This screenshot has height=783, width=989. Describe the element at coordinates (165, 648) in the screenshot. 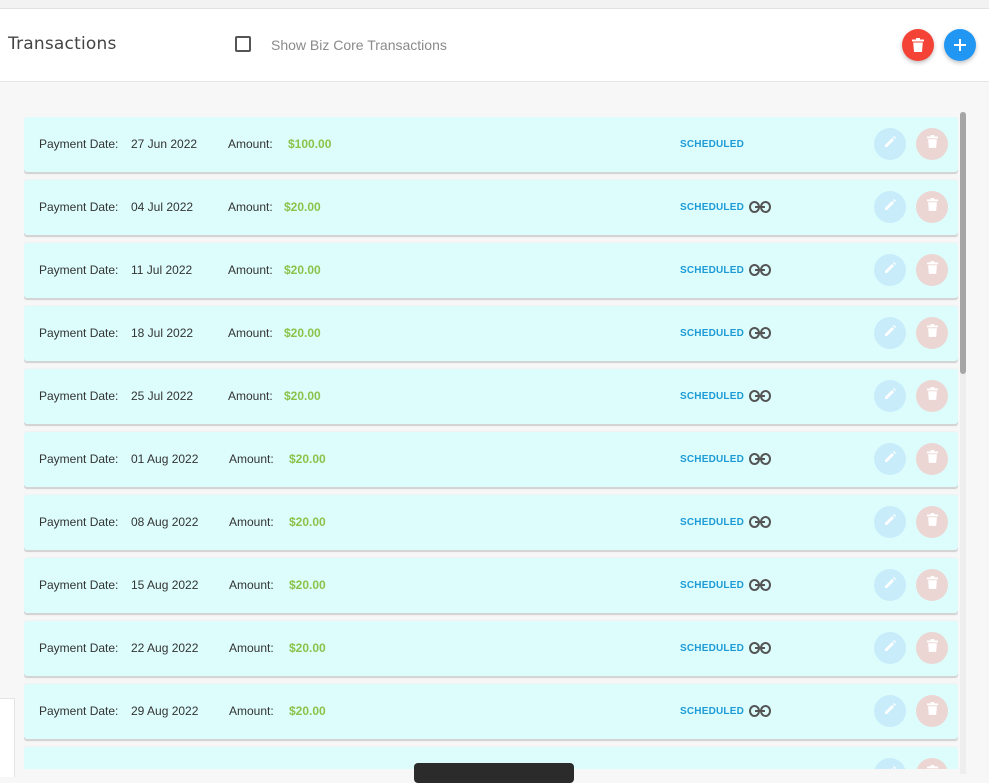

I see `payment-date-value: 22 Aug 2022` at that location.